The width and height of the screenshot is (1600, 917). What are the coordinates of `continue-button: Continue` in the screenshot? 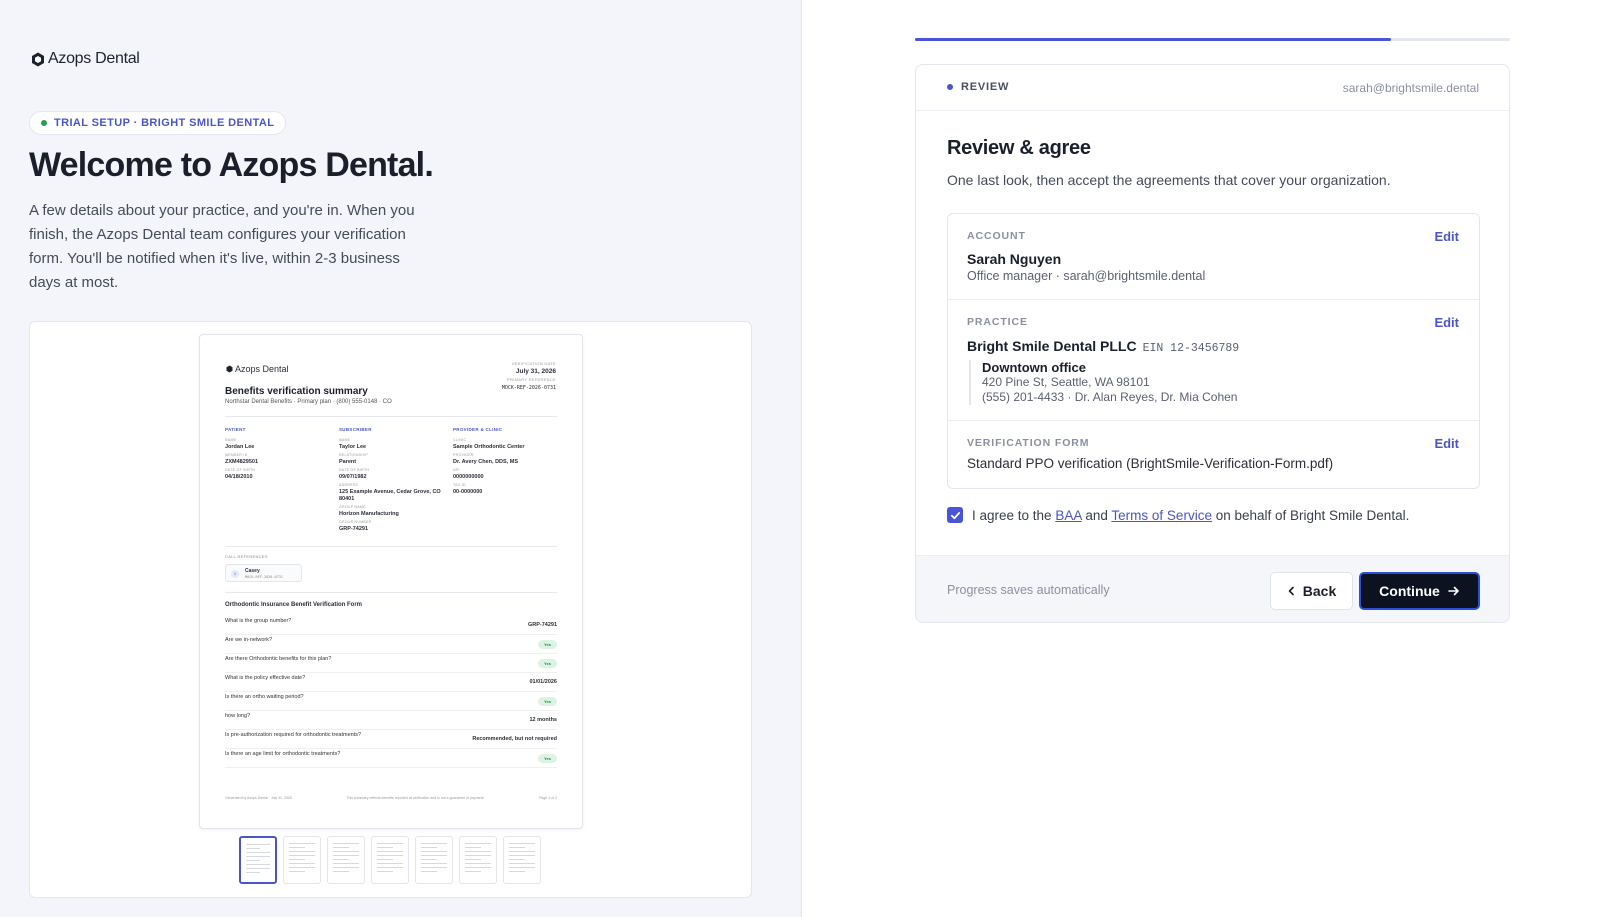 It's located at (1419, 591).